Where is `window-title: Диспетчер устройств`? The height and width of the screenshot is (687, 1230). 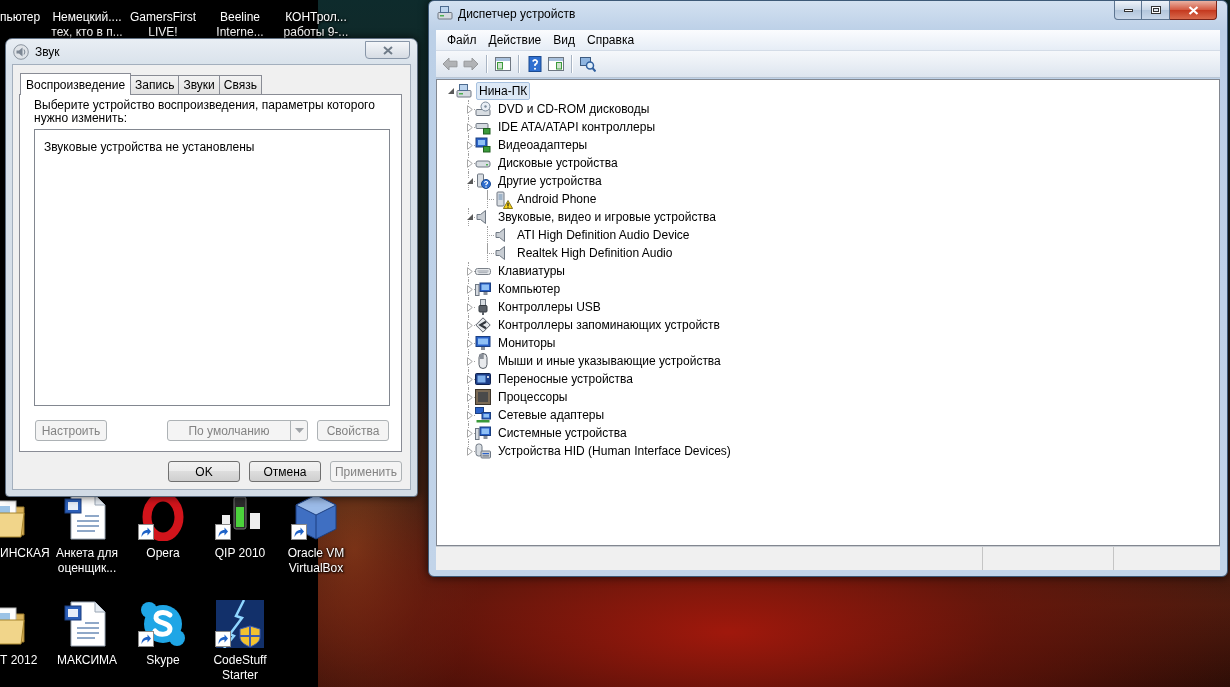 window-title: Диспетчер устройств is located at coordinates (517, 14).